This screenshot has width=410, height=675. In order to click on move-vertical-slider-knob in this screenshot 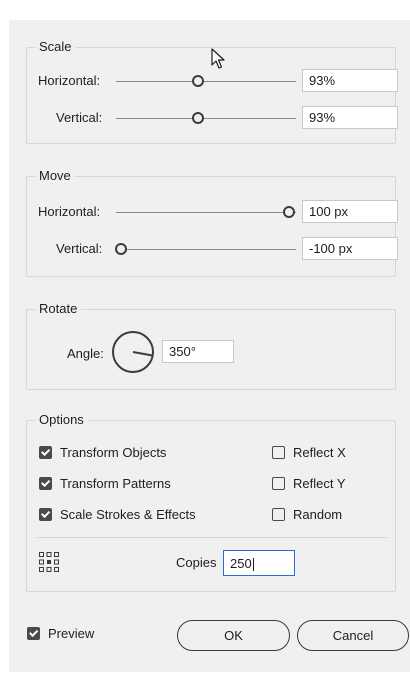, I will do `click(121, 249)`.